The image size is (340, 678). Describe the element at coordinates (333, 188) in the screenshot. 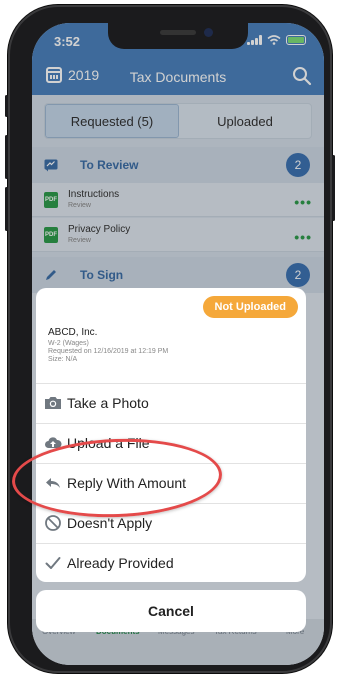

I see `power-button` at that location.